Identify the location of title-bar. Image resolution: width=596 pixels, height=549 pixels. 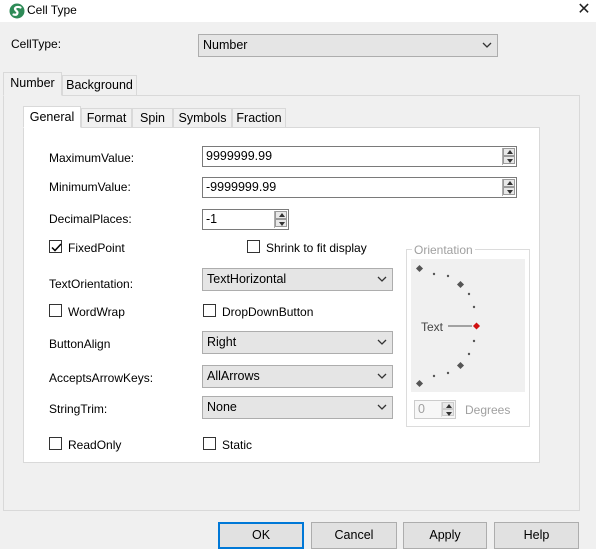
(298, 11).